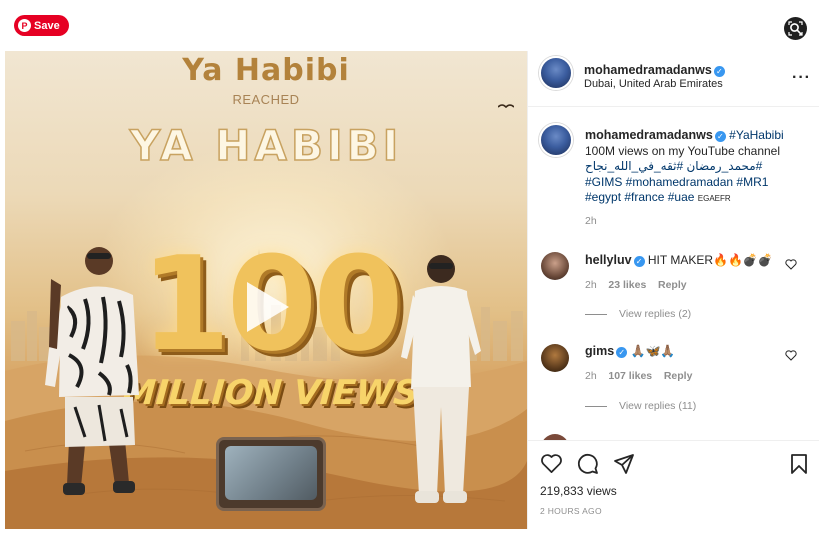 The image size is (819, 540). I want to click on pinterest-save-button: P Save, so click(41, 25).